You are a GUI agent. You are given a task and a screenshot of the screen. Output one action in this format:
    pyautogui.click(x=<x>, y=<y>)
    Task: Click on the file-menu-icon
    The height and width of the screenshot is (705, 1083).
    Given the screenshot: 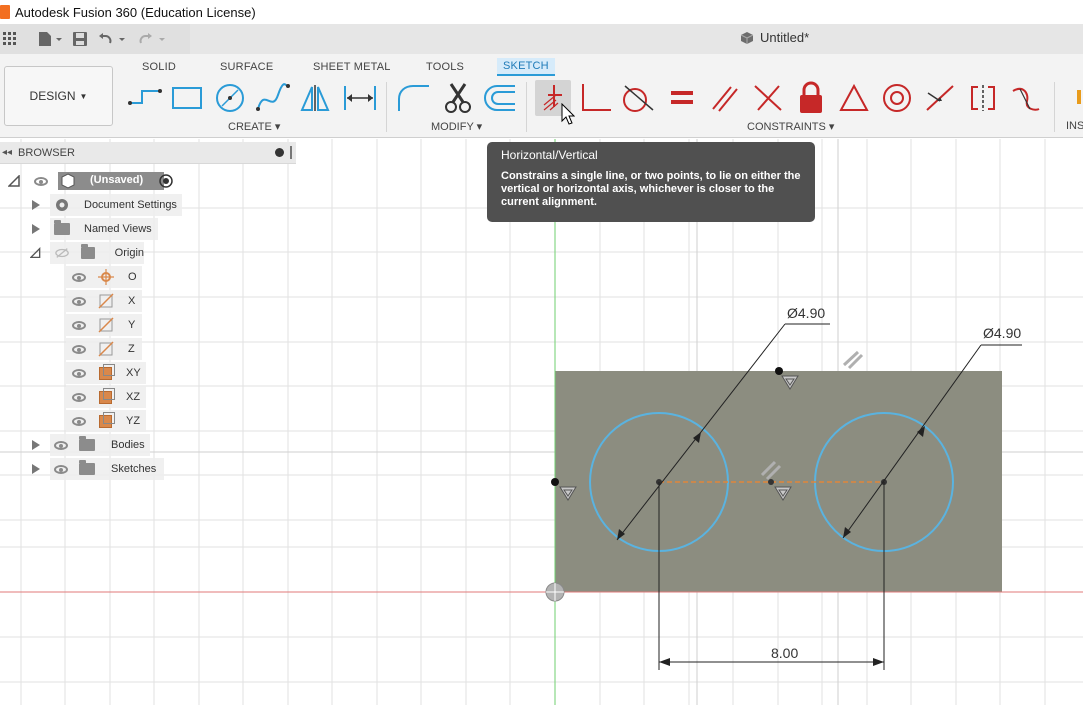 What is the action you would take?
    pyautogui.click(x=50, y=39)
    